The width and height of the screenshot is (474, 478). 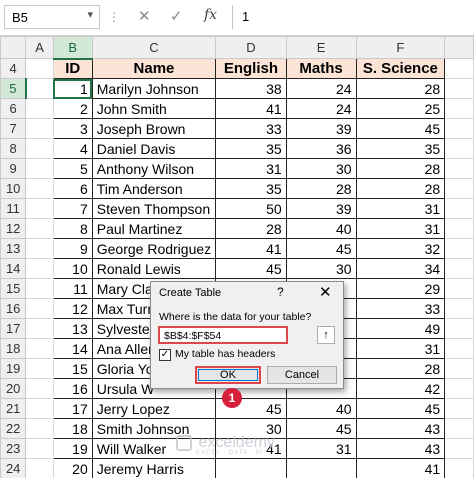 I want to click on collapse-dialog-button: ↑, so click(x=326, y=335).